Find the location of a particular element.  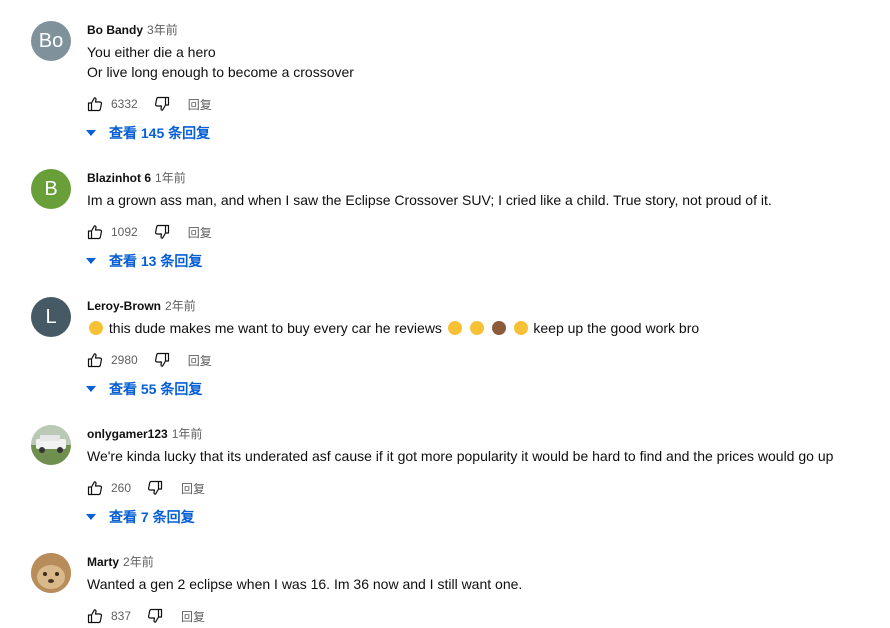

comment-time: 3年前 is located at coordinates (162, 30).